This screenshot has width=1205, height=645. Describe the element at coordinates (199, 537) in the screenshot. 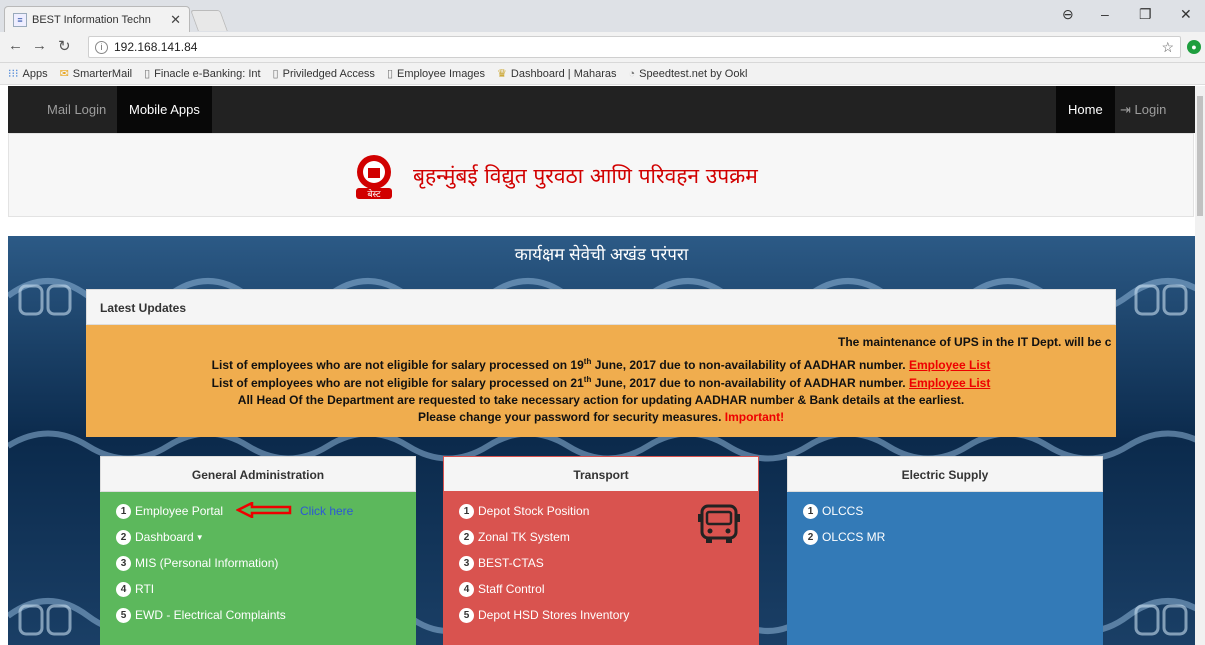

I see `caret-down-icon: ▼` at that location.